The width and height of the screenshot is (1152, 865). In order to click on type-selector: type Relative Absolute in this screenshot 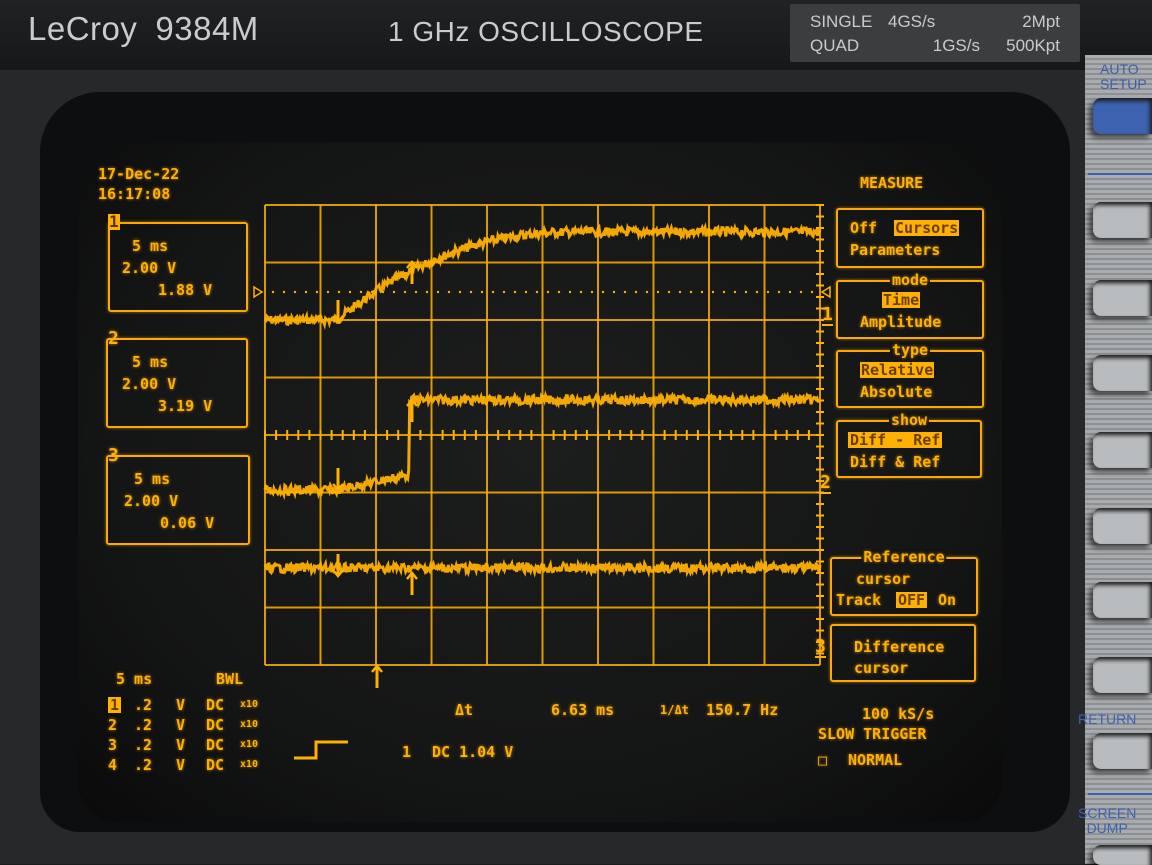, I will do `click(910, 375)`.